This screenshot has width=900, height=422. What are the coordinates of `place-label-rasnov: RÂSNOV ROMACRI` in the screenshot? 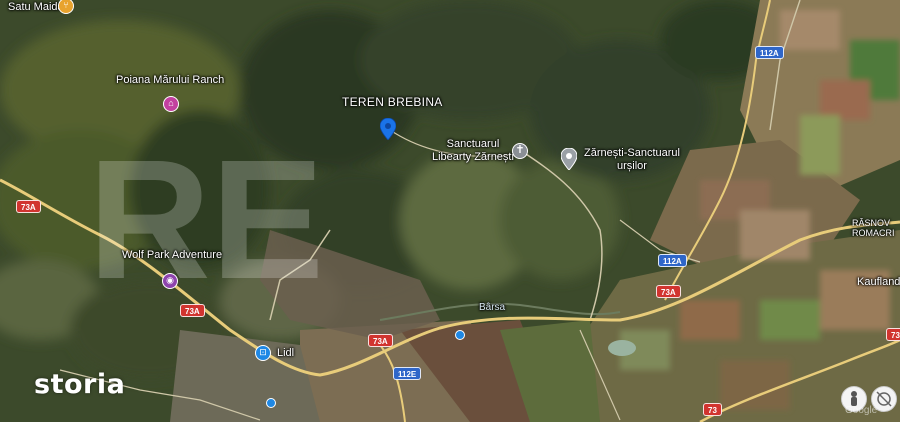 It's located at (873, 228).